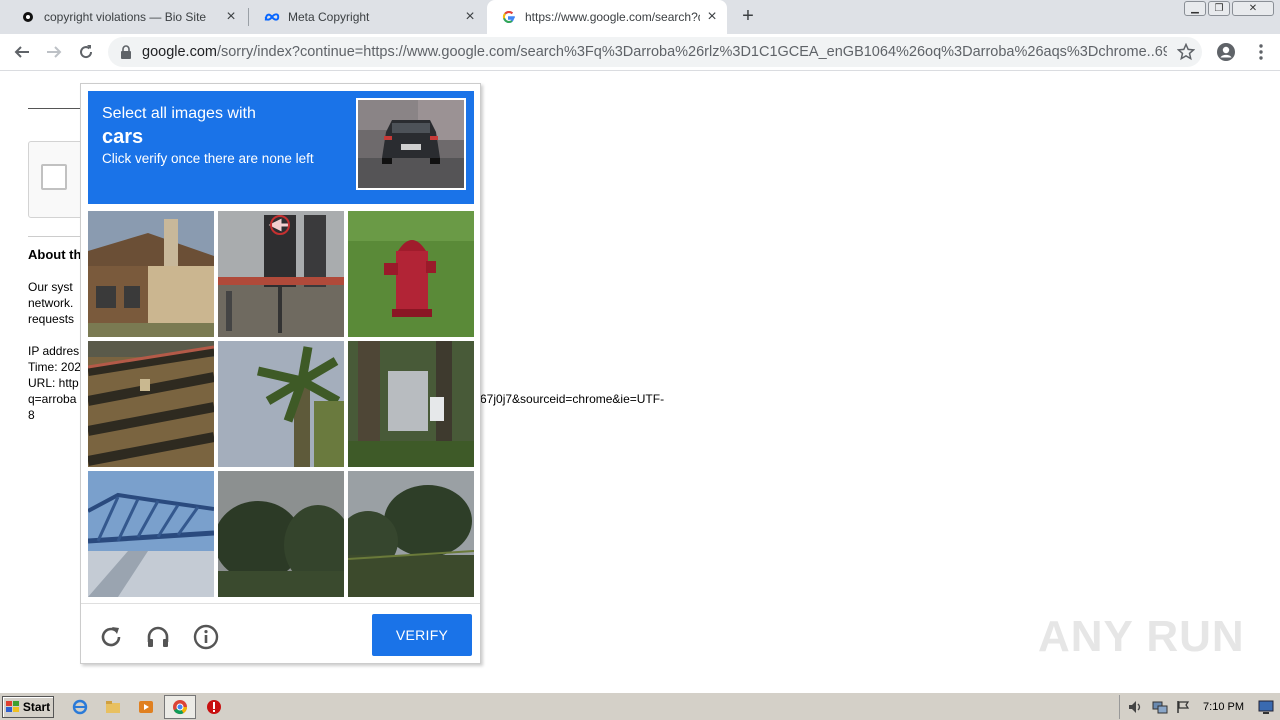 Image resolution: width=1280 pixels, height=720 pixels. What do you see at coordinates (411, 404) in the screenshot?
I see `image-tile-trees` at bounding box center [411, 404].